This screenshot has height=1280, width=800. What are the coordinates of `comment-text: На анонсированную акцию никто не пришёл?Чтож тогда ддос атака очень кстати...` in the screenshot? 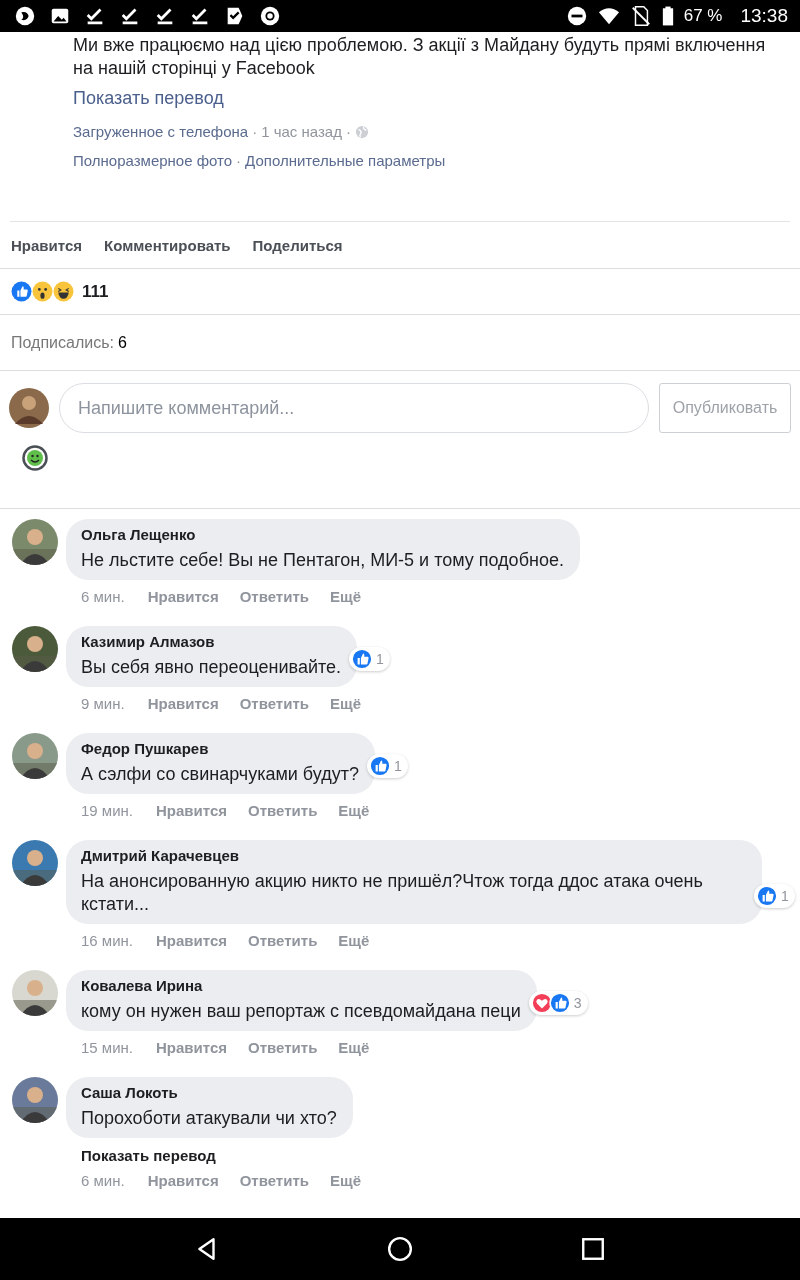 It's located at (392, 893).